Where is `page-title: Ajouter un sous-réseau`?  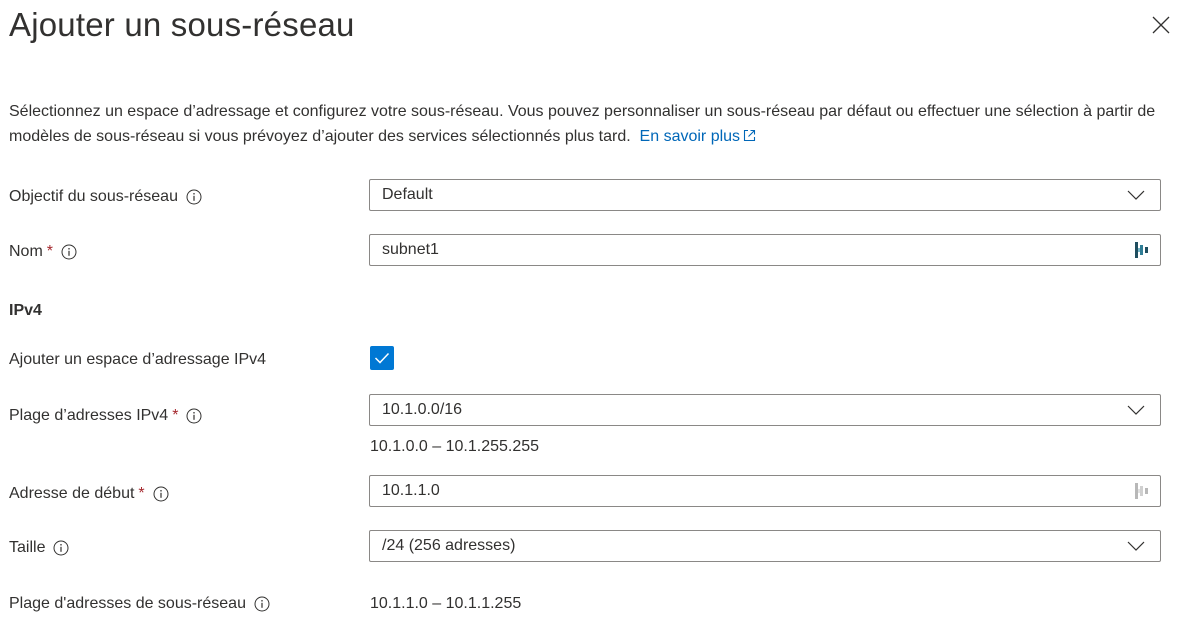
page-title: Ajouter un sous-réseau is located at coordinates (182, 24).